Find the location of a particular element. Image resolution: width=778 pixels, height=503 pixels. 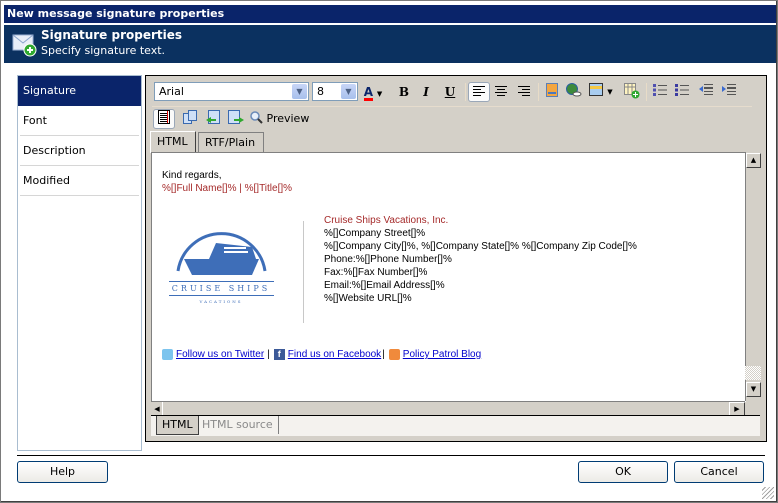

address-line: Email:%[]Email Address[]% is located at coordinates (384, 285).